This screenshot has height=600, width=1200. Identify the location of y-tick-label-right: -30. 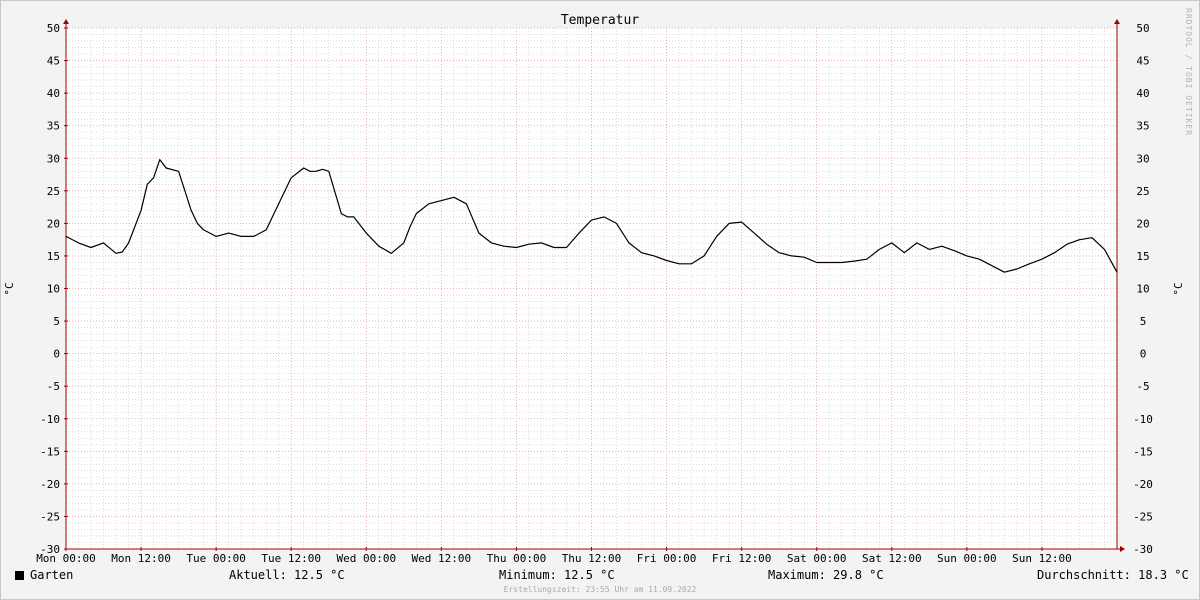
(1143, 549).